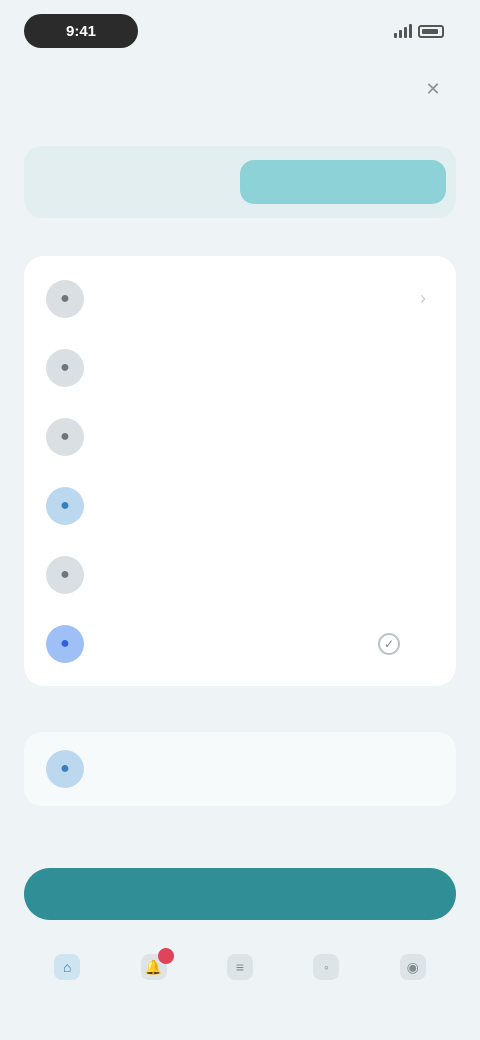 The width and height of the screenshot is (480, 1040). What do you see at coordinates (240, 32) in the screenshot?
I see `status-bar: 9:41` at bounding box center [240, 32].